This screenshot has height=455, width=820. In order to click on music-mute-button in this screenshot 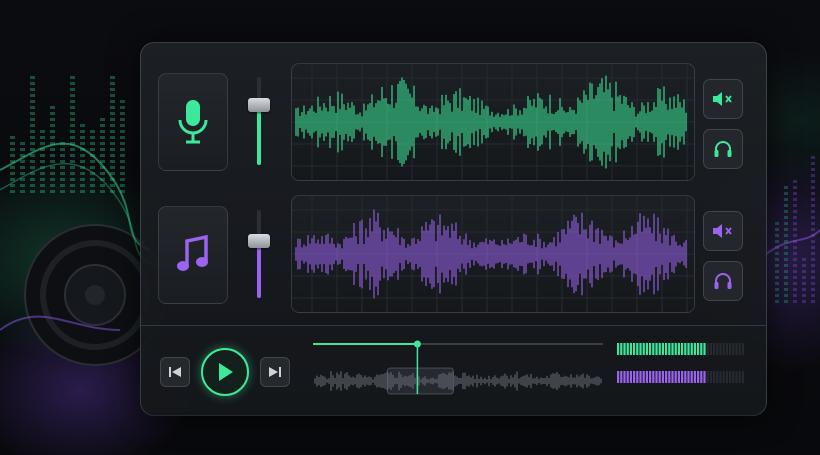, I will do `click(723, 231)`.